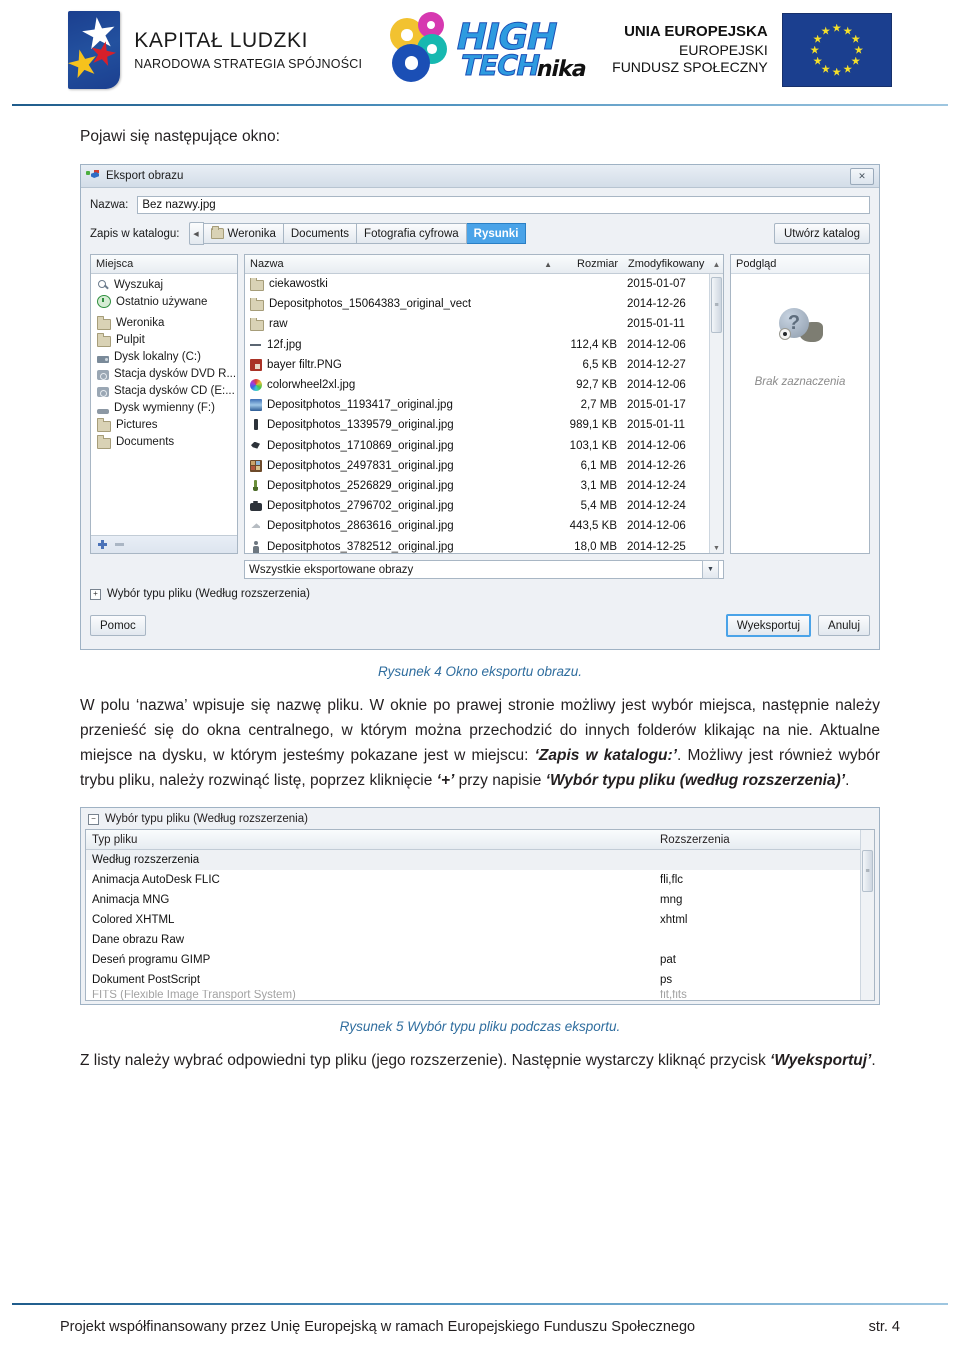 The image size is (960, 1361). What do you see at coordinates (821, 233) in the screenshot?
I see `create-folder-button: Utwórz katalog` at bounding box center [821, 233].